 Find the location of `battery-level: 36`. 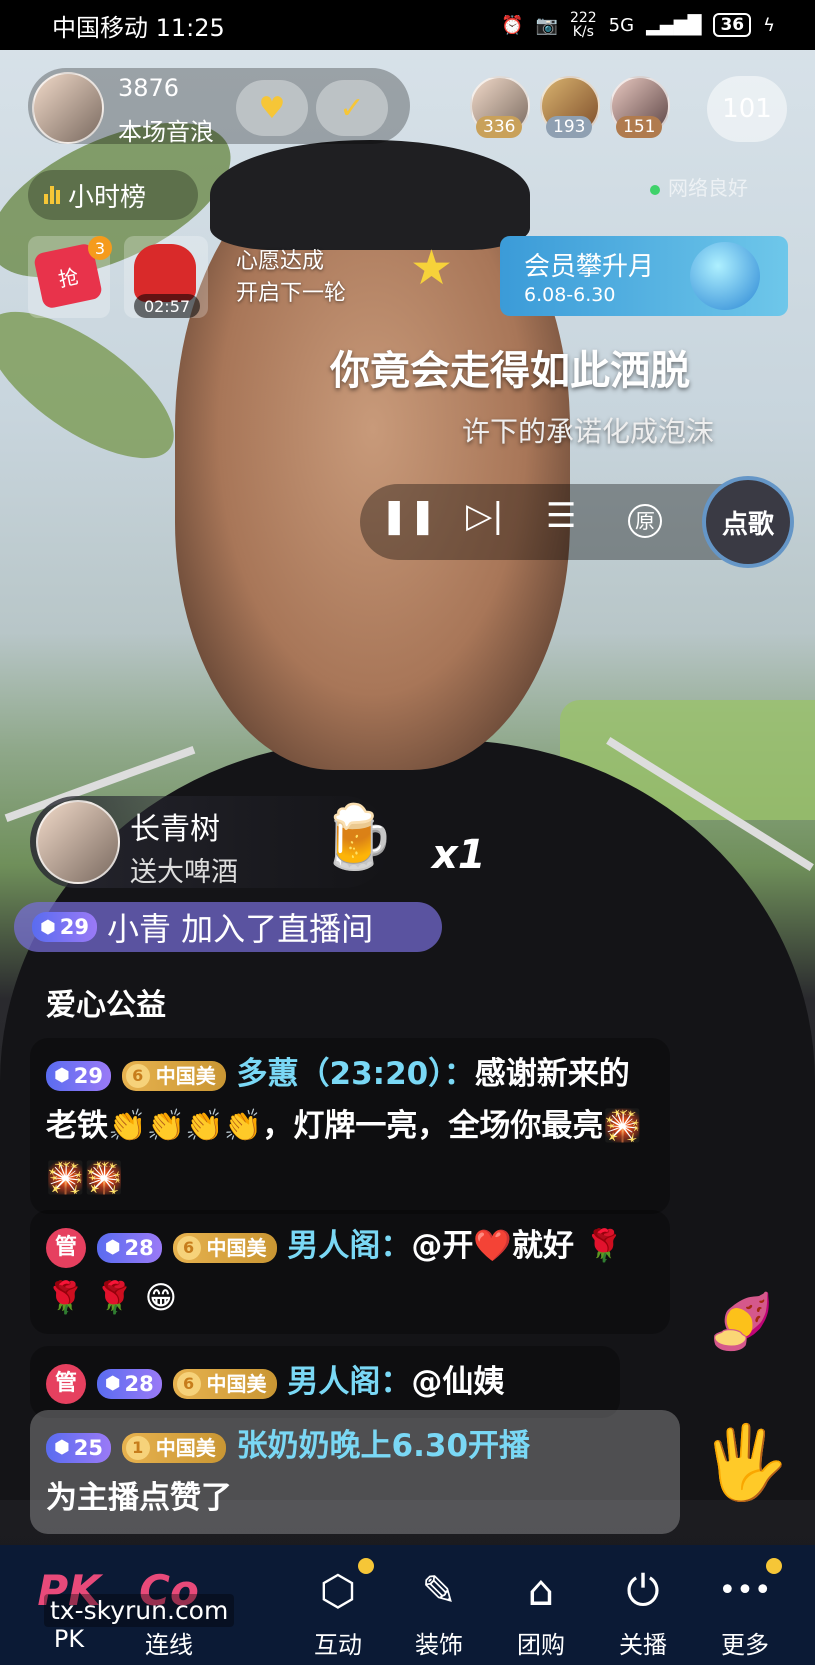

battery-level: 36 is located at coordinates (732, 25).